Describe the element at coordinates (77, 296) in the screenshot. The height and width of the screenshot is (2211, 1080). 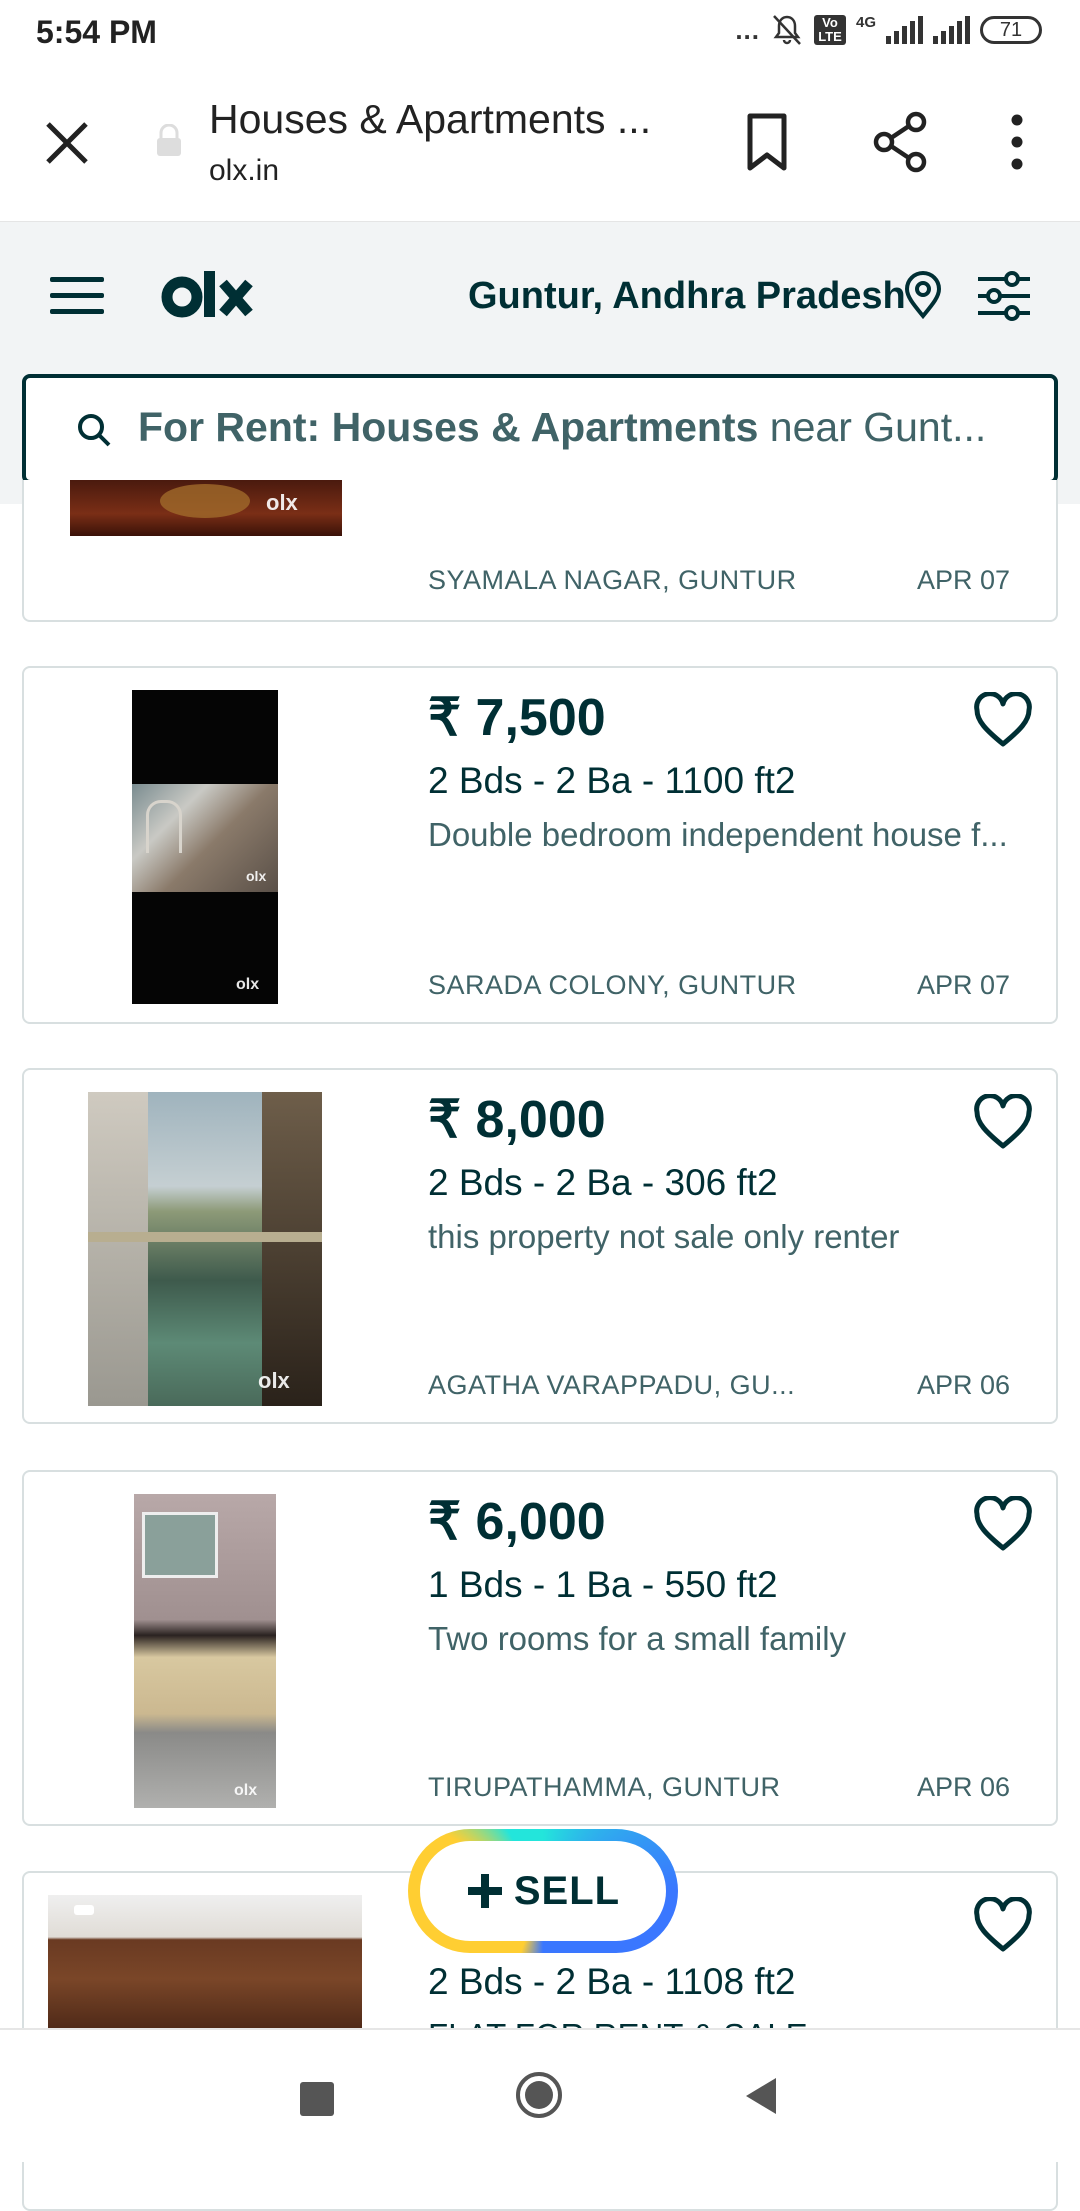
I see `hamburger-menu-icon` at that location.